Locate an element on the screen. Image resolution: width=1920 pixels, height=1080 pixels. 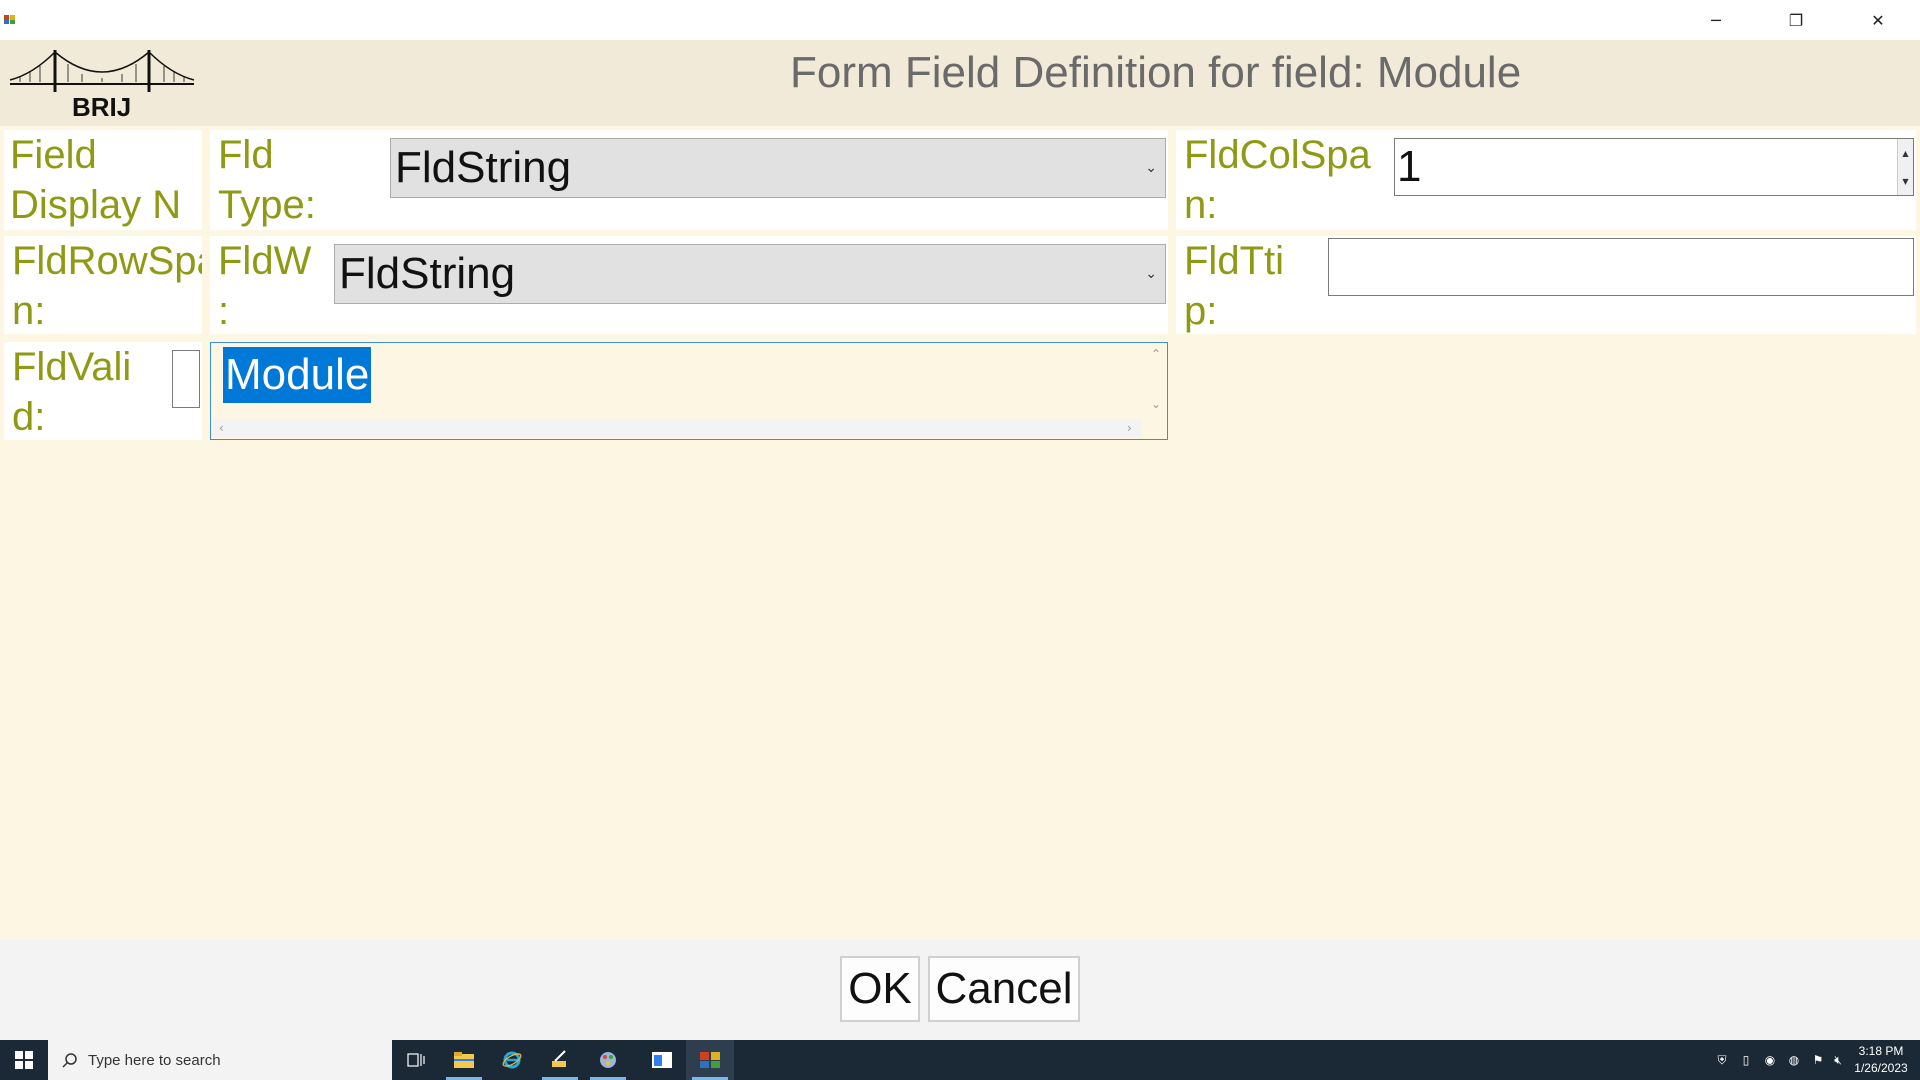
svg-text: BRIJ is located at coordinates (101, 107).